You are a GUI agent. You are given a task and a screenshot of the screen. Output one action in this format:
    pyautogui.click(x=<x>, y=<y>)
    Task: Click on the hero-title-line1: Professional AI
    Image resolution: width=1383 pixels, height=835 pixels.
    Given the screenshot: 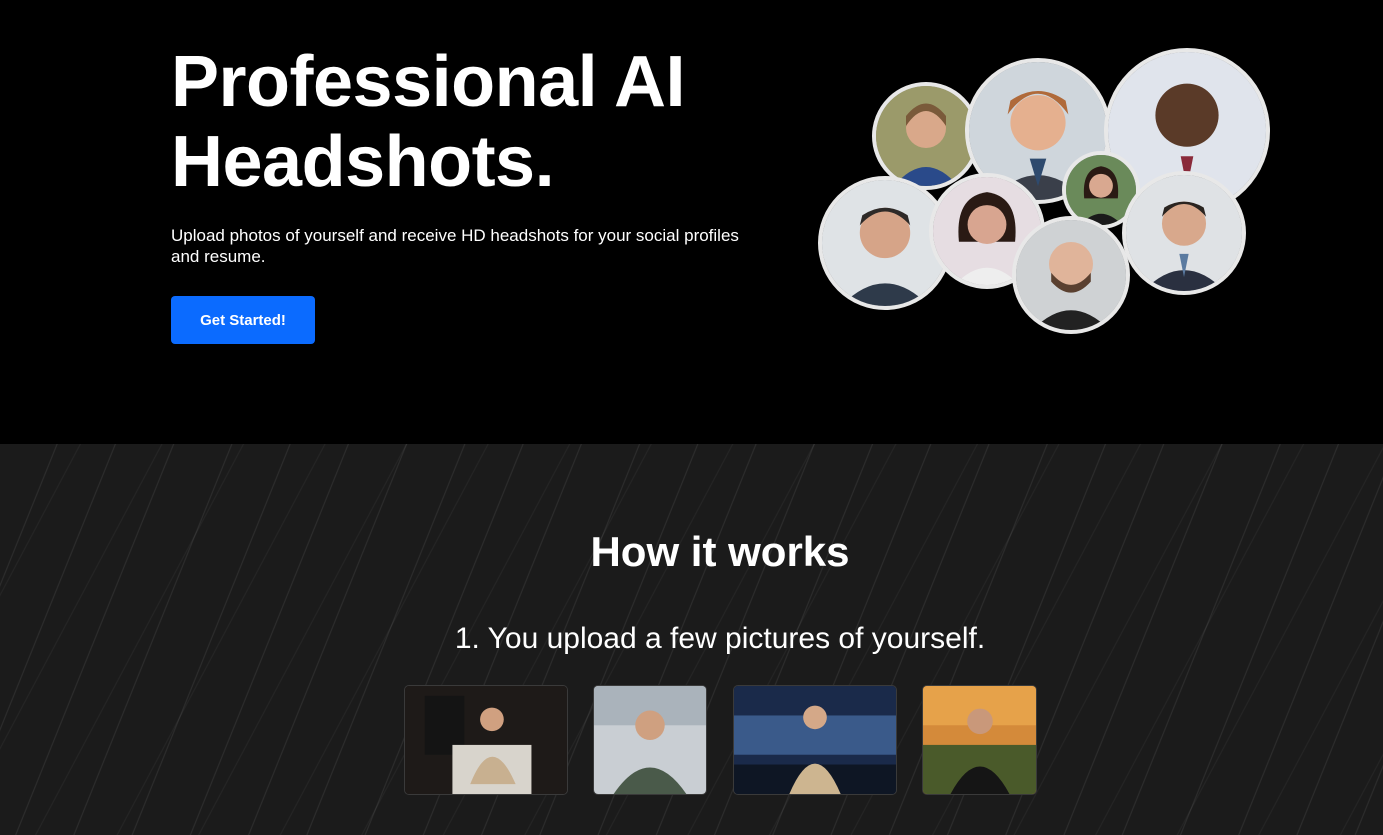 What is the action you would take?
    pyautogui.click(x=428, y=82)
    